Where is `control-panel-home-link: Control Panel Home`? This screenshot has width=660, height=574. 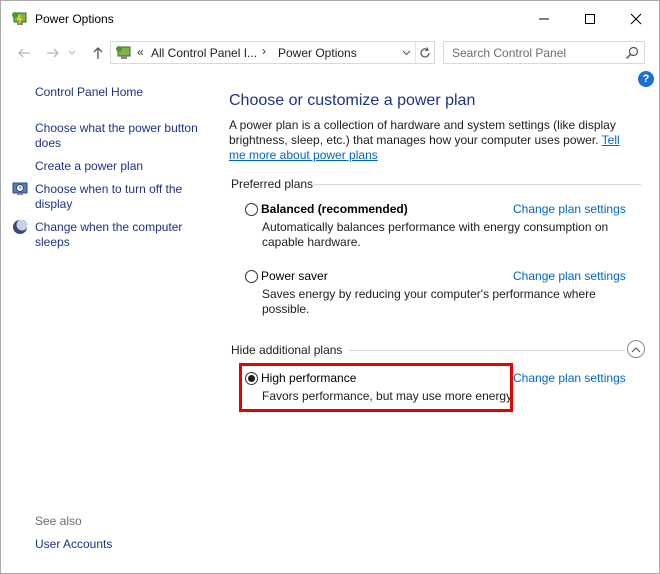 control-panel-home-link: Control Panel Home is located at coordinates (89, 92).